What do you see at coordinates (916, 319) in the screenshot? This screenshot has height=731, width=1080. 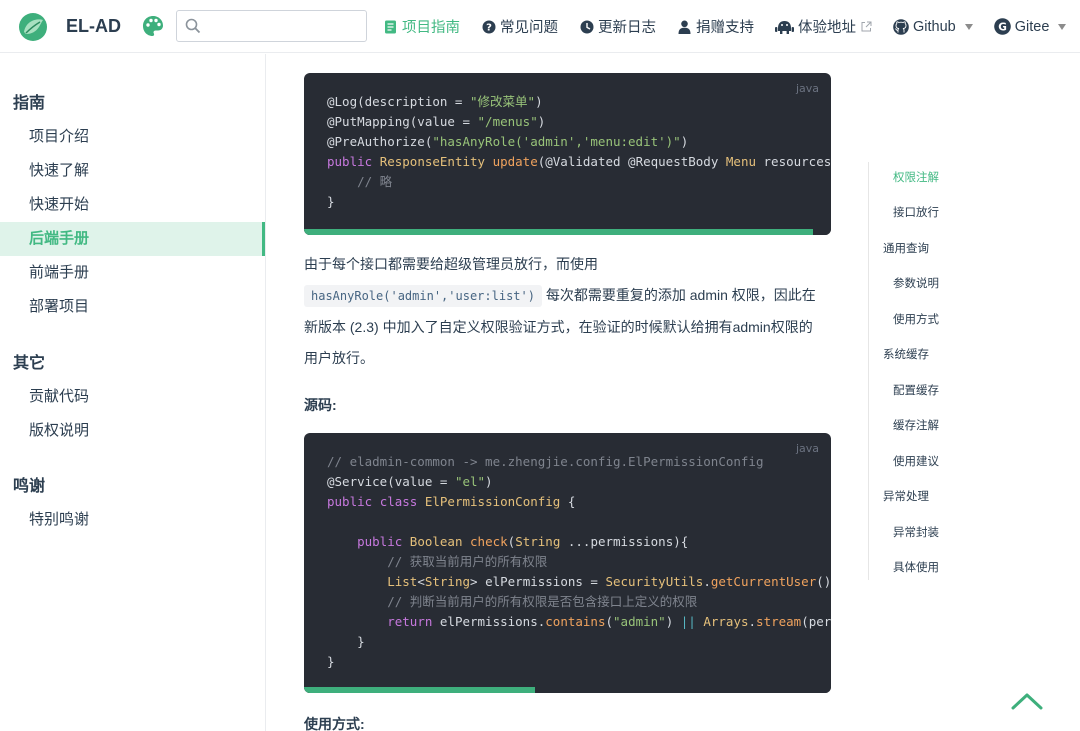 I see `toc-item: 使用方式` at bounding box center [916, 319].